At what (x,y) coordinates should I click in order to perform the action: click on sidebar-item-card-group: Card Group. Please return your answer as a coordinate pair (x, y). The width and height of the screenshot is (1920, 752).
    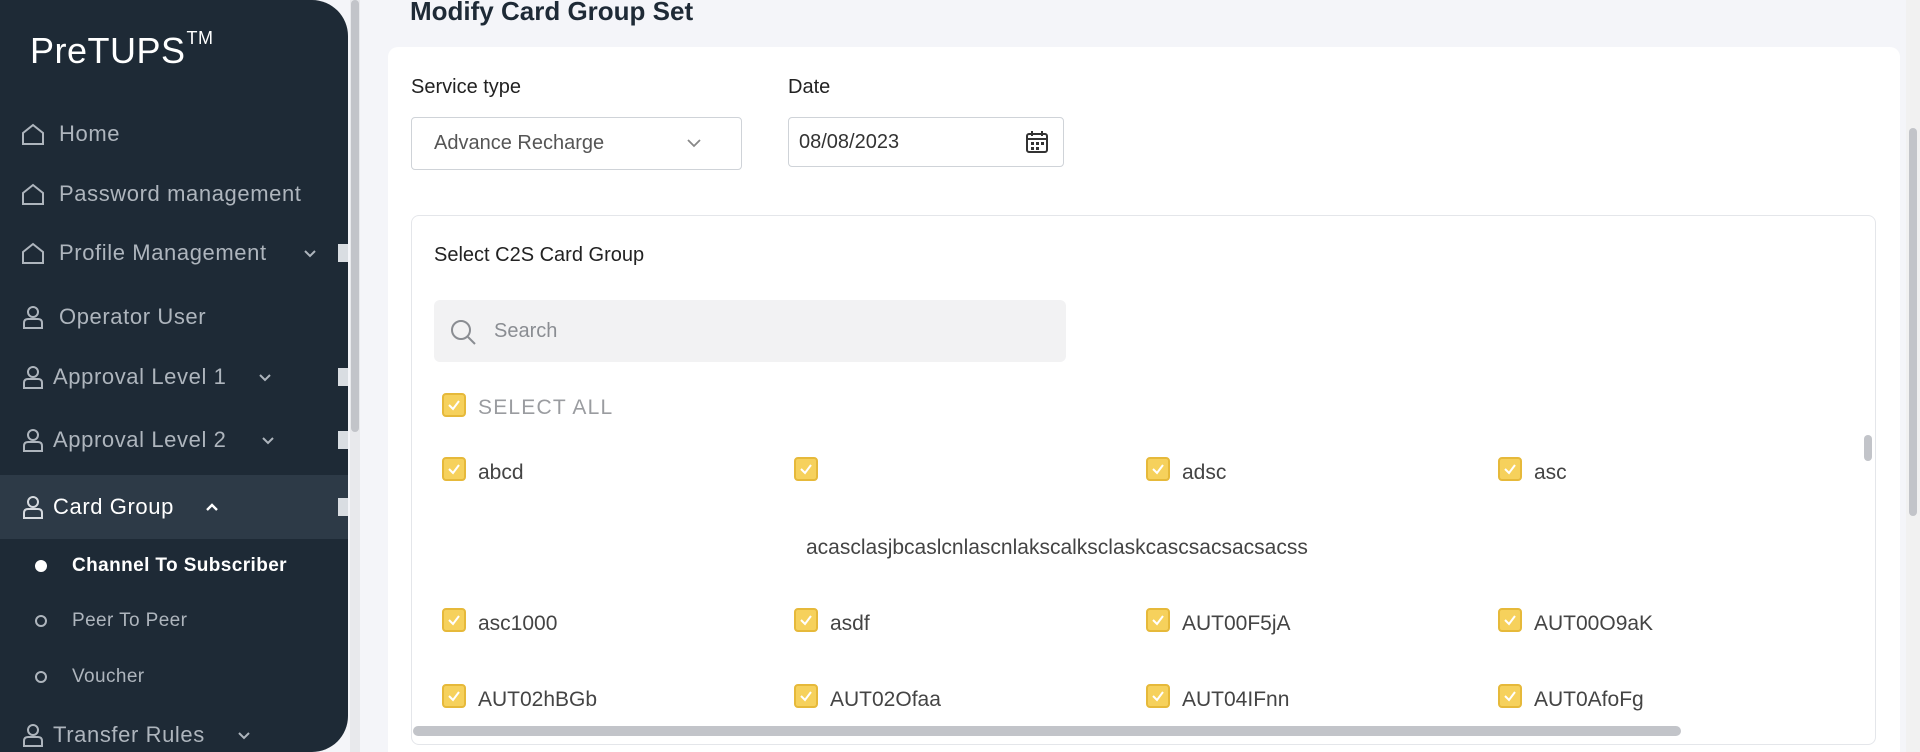
    Looking at the image, I should click on (174, 507).